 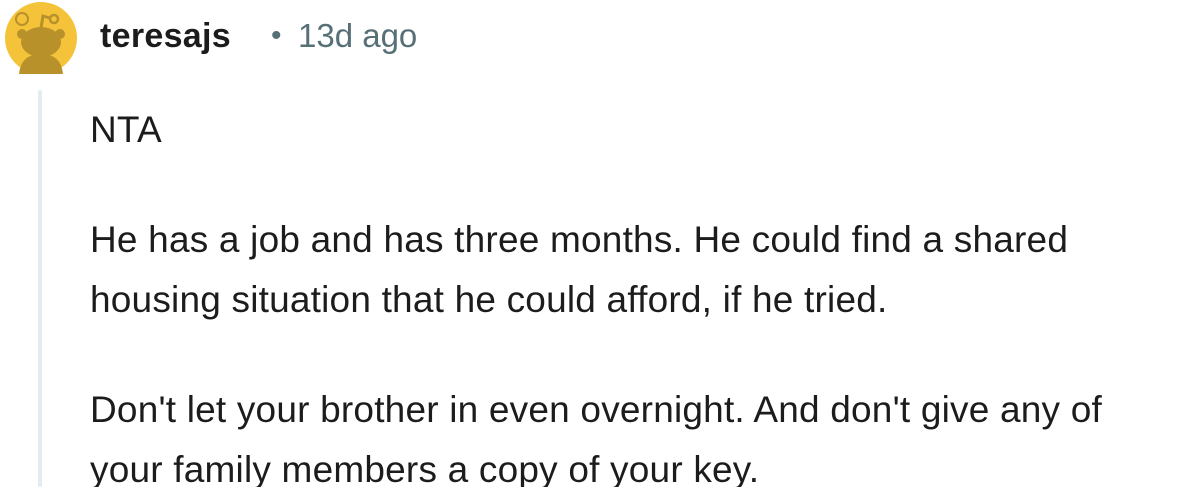 I want to click on user-avatar, so click(x=41, y=38).